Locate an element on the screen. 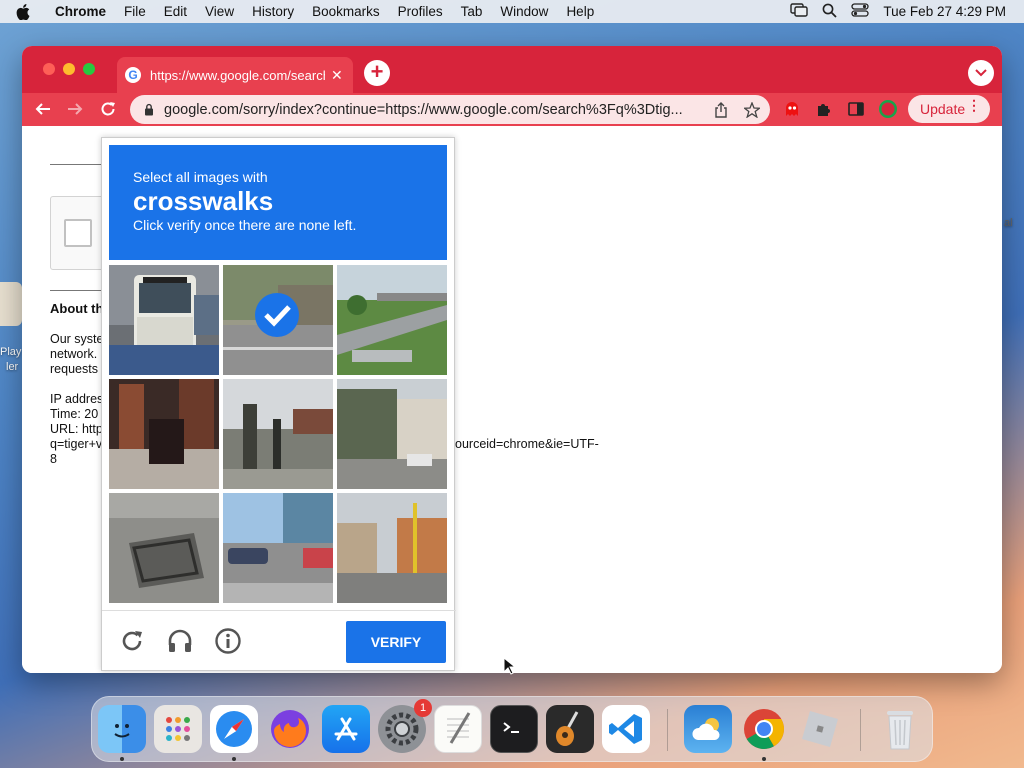 The image size is (1024, 768). menu-app-name: Chrome is located at coordinates (80, 11).